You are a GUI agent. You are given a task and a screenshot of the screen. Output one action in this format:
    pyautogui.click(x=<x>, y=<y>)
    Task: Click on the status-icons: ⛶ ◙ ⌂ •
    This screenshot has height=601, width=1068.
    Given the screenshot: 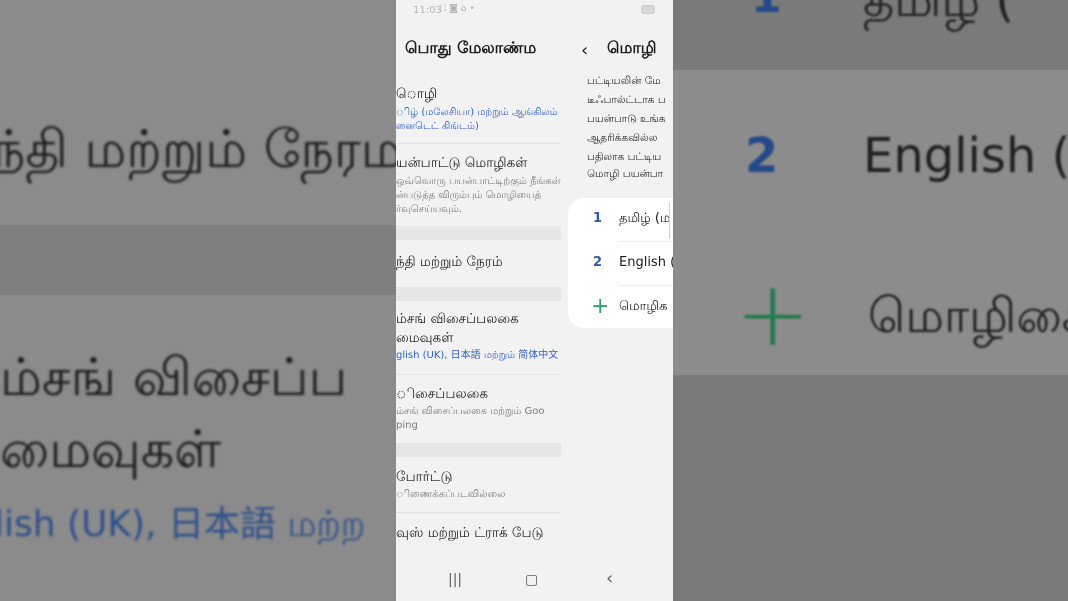 What is the action you would take?
    pyautogui.click(x=457, y=9)
    